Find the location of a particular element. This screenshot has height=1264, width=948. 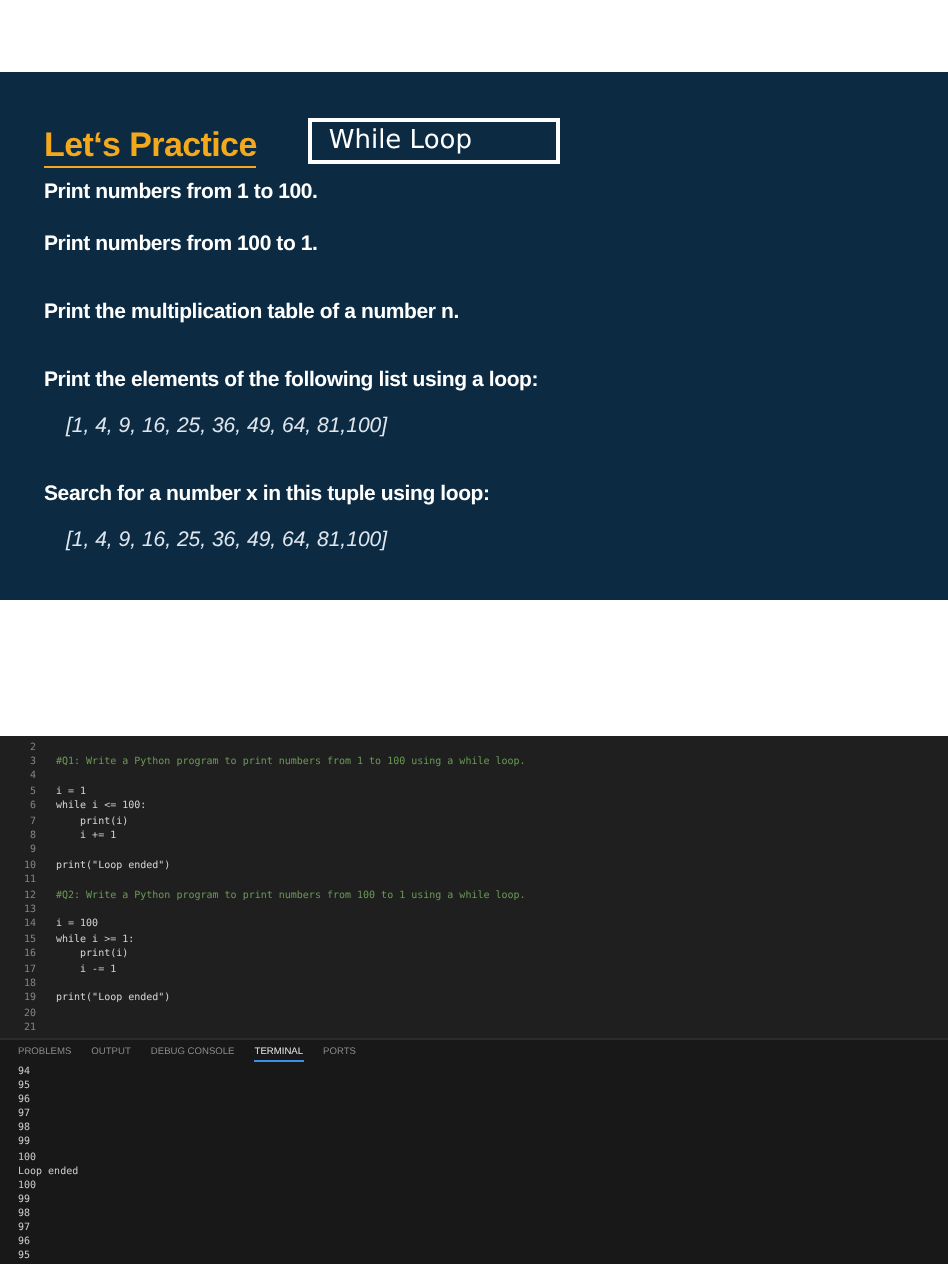

task-text: Print numbers from 100 to 1. is located at coordinates (182, 244).